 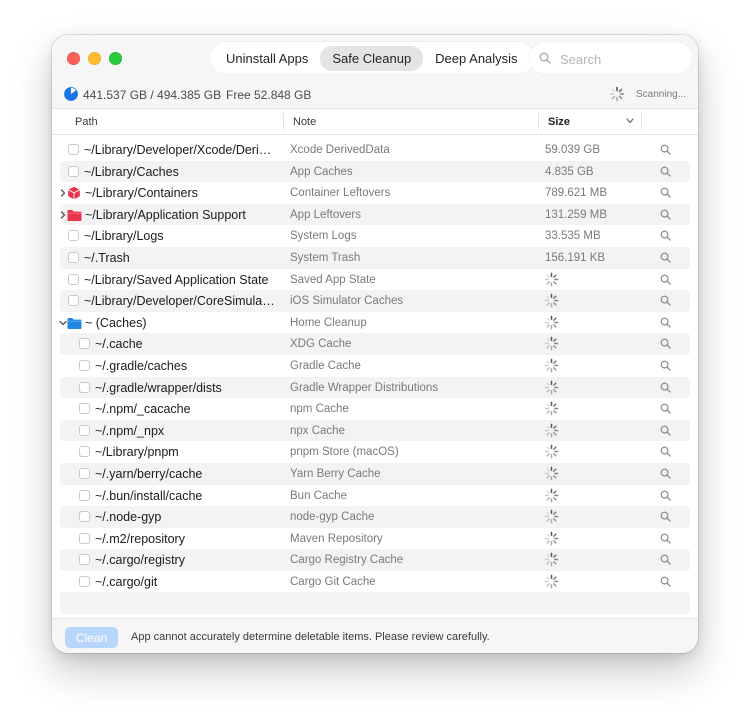 I want to click on table-row: ~/.node-gyp node-gyp Cache, so click(x=375, y=517).